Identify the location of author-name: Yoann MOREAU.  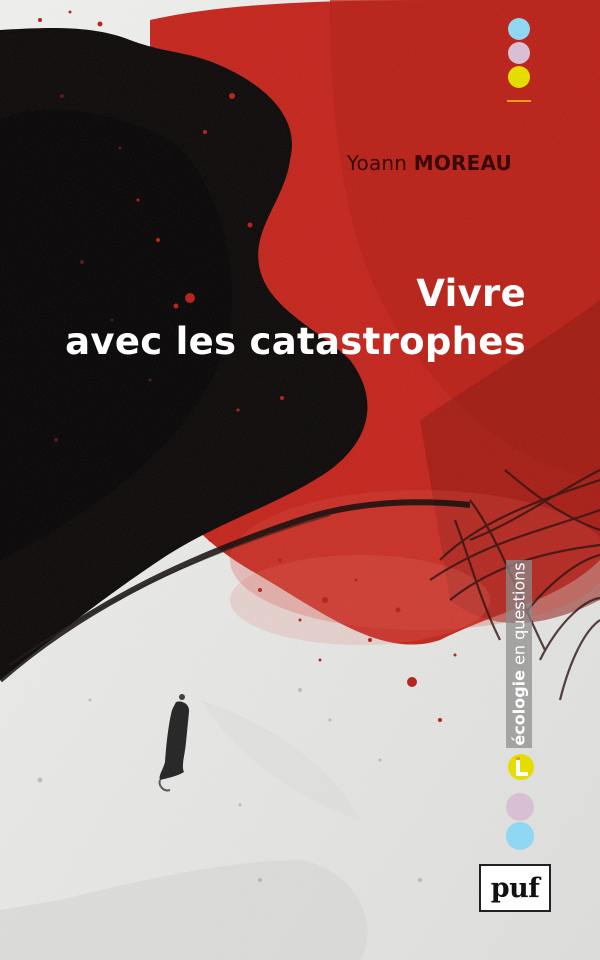
(429, 163).